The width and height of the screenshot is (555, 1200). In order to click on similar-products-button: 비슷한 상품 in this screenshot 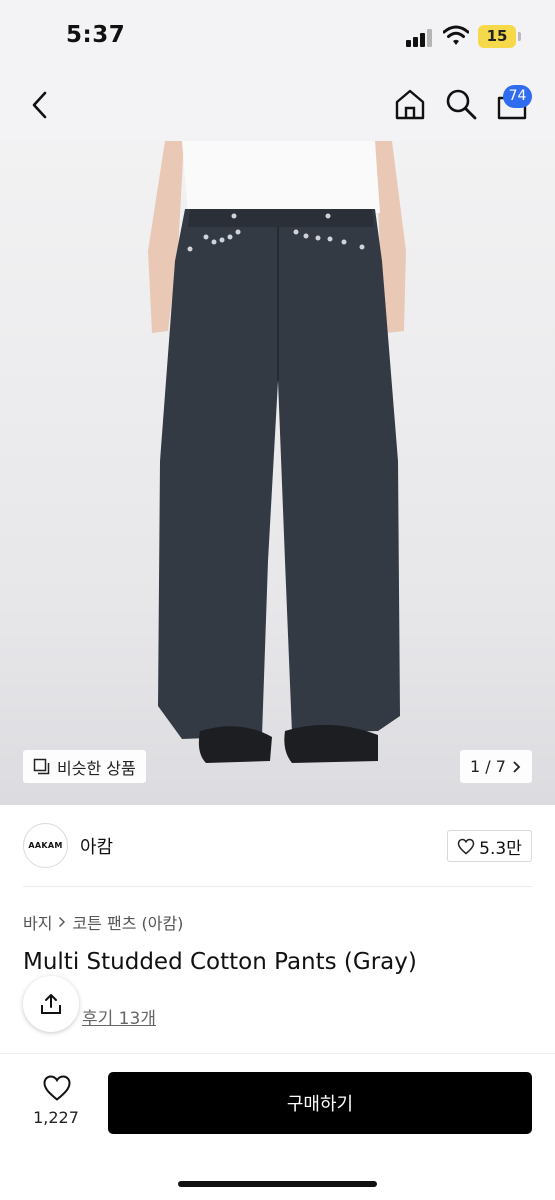, I will do `click(84, 766)`.